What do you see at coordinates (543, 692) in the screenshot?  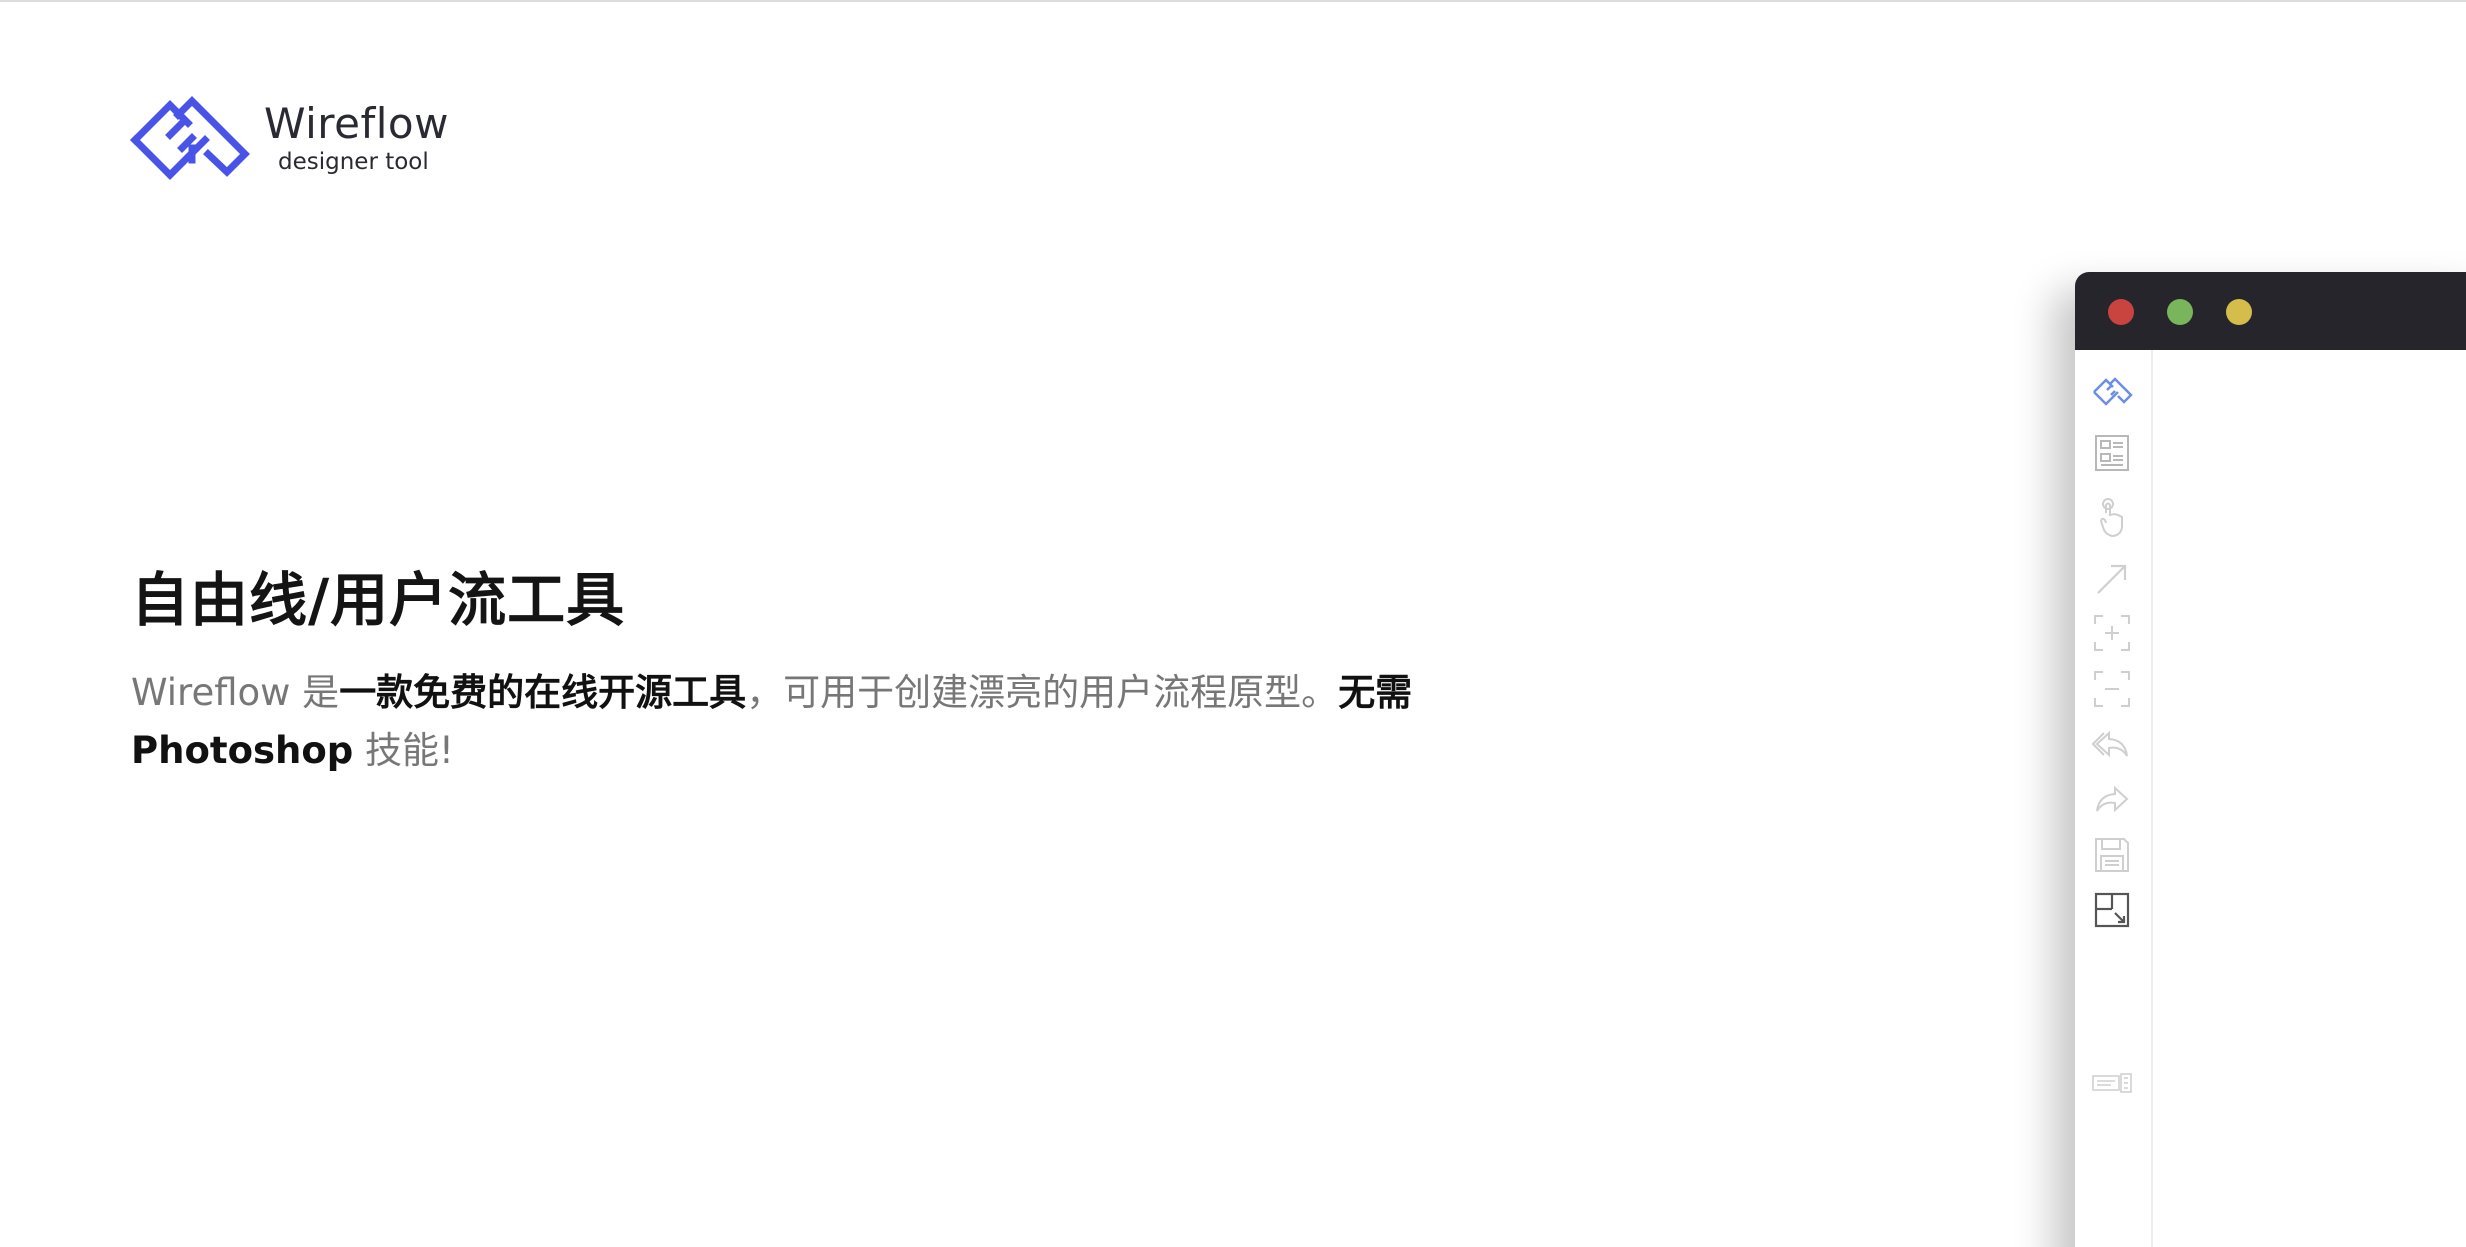 I see `desc-highlight-free-tool: 一款免费的在线开源工具` at bounding box center [543, 692].